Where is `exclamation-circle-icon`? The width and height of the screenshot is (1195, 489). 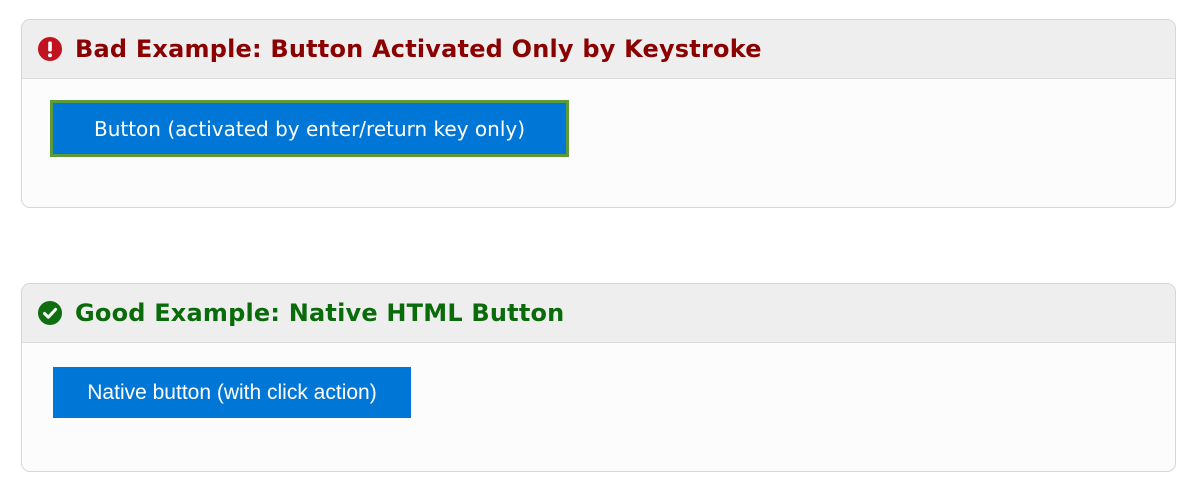 exclamation-circle-icon is located at coordinates (50, 49).